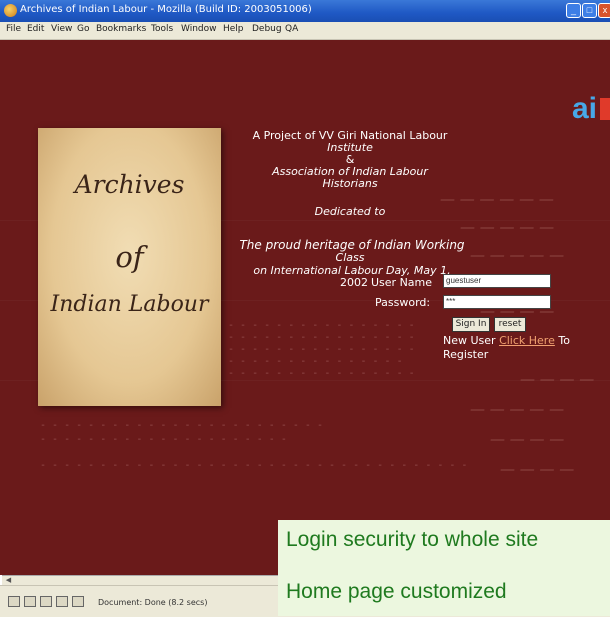 The width and height of the screenshot is (610, 617). I want to click on book-title-of: of, so click(129, 257).